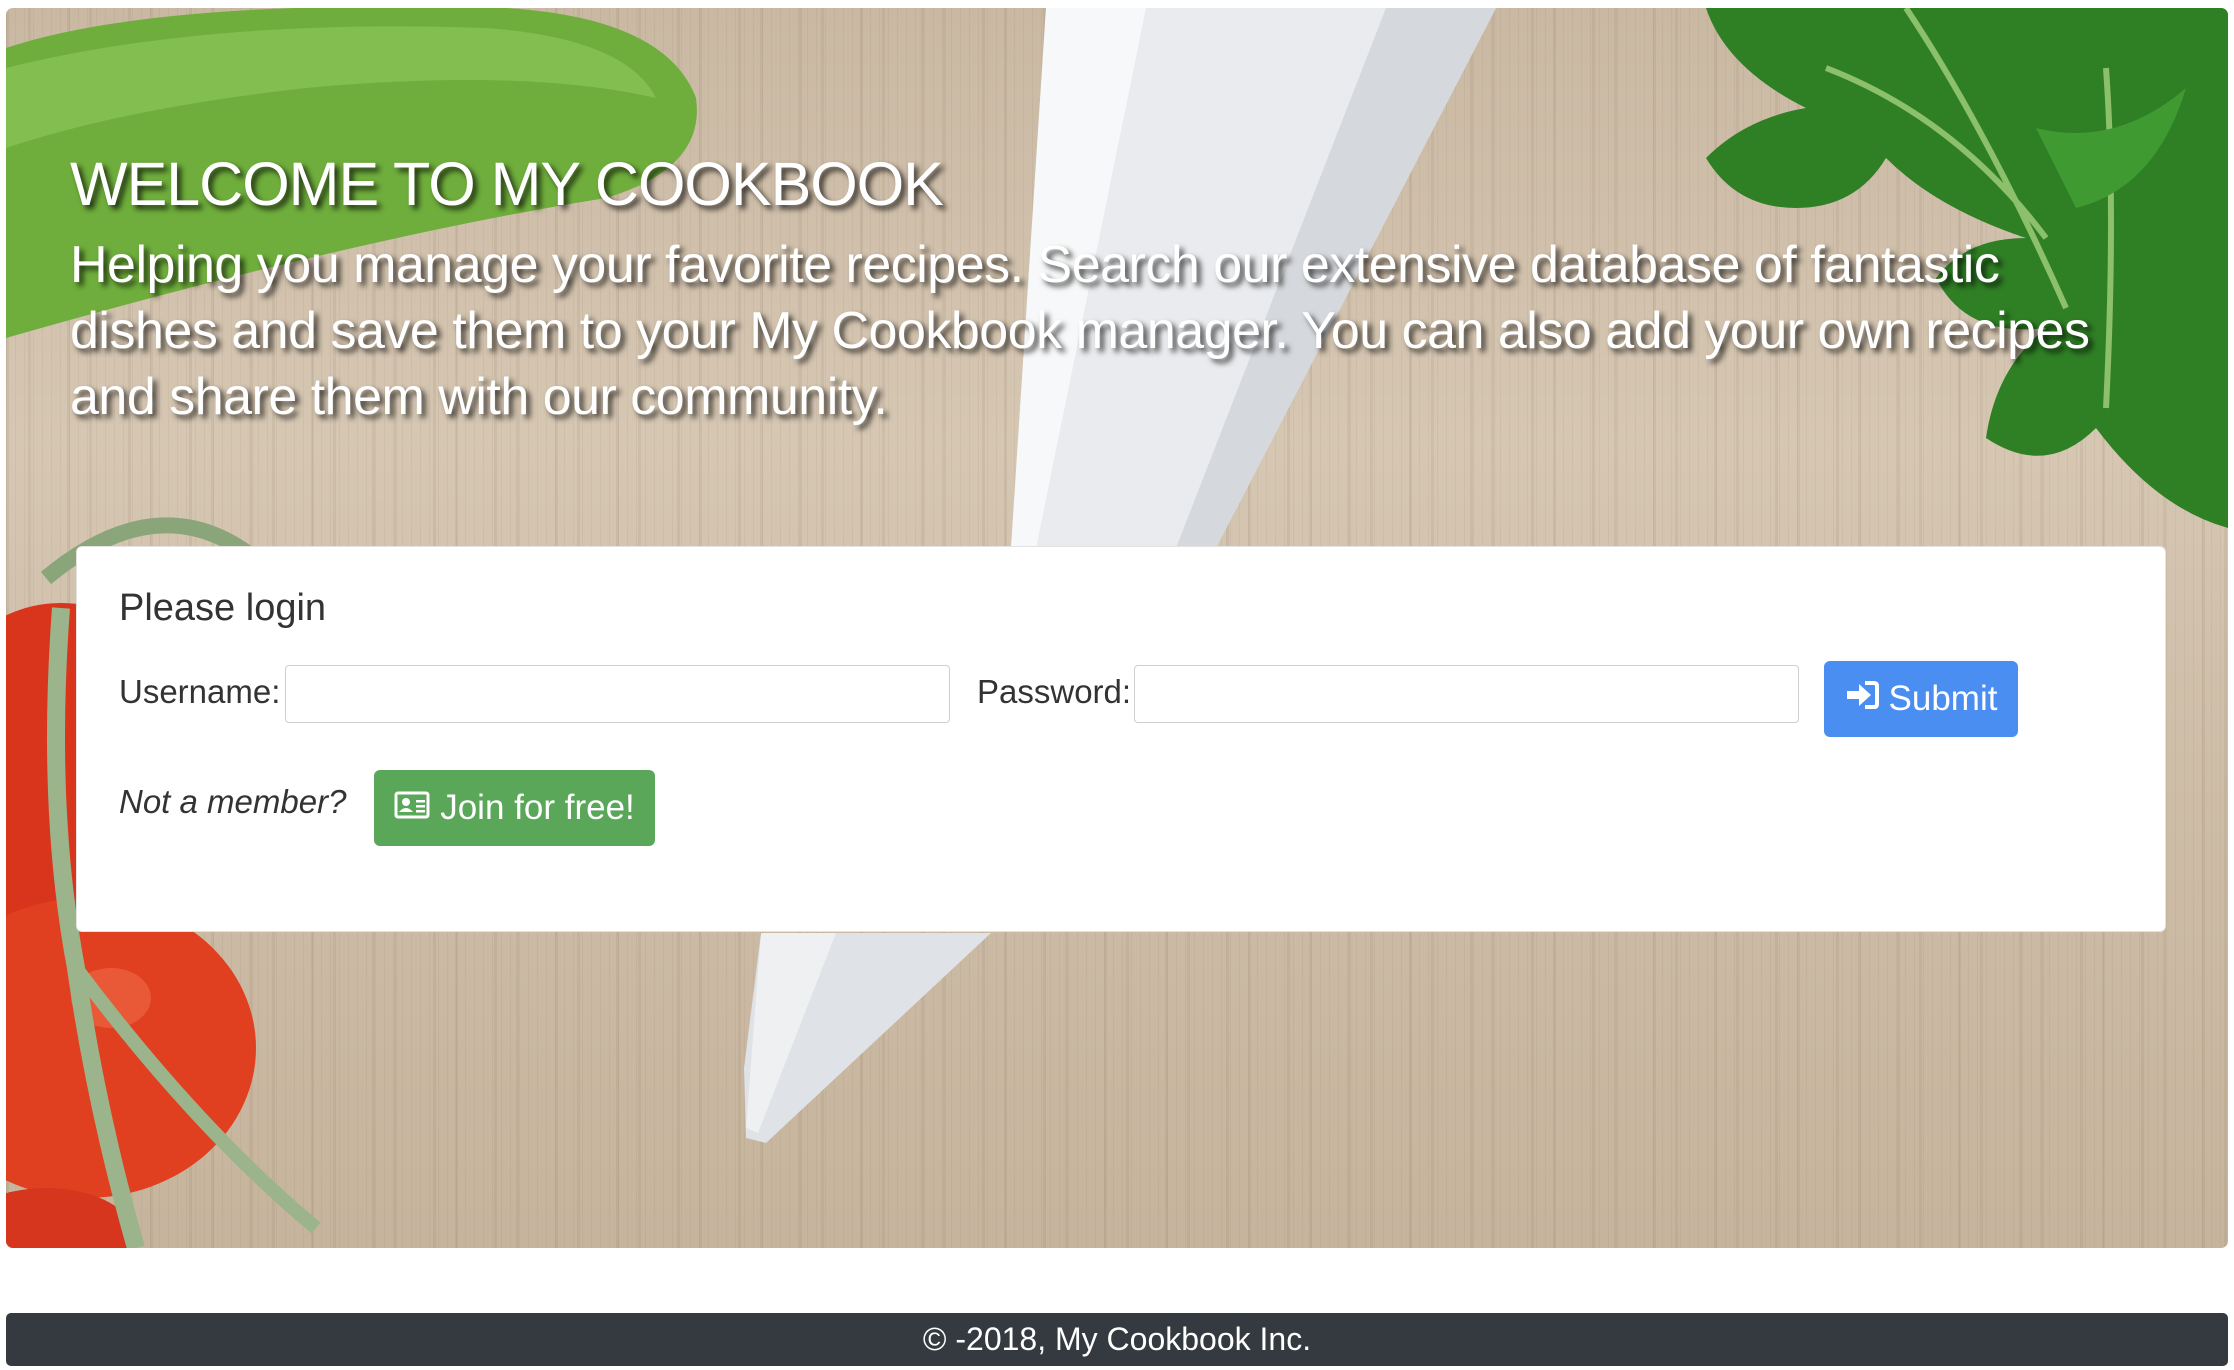 The height and width of the screenshot is (1370, 2234). I want to click on password-input, so click(1466, 694).